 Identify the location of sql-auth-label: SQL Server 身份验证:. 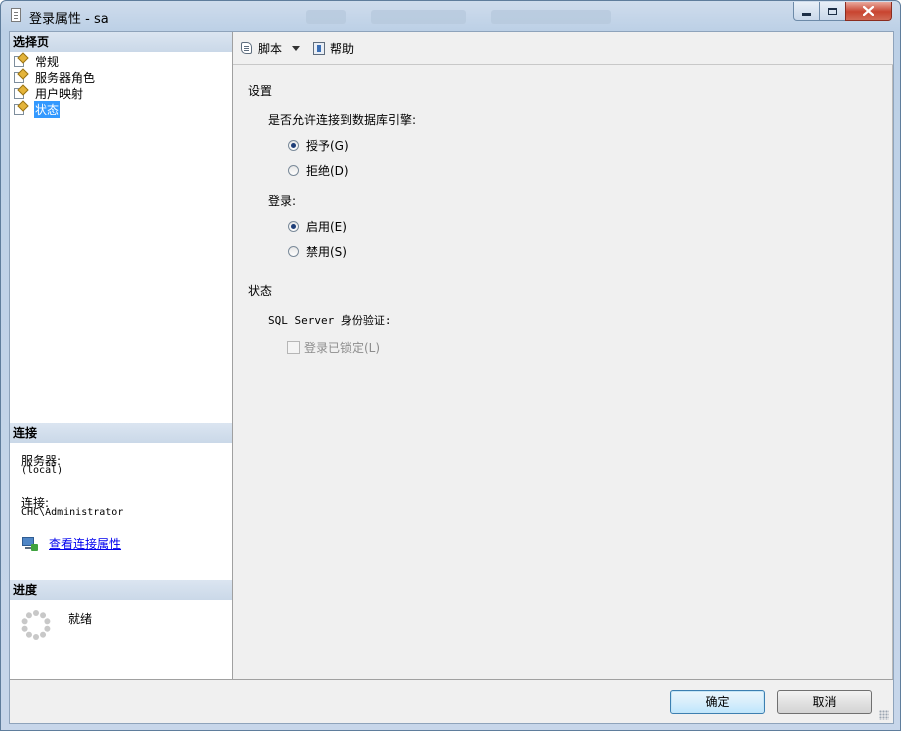
(330, 320).